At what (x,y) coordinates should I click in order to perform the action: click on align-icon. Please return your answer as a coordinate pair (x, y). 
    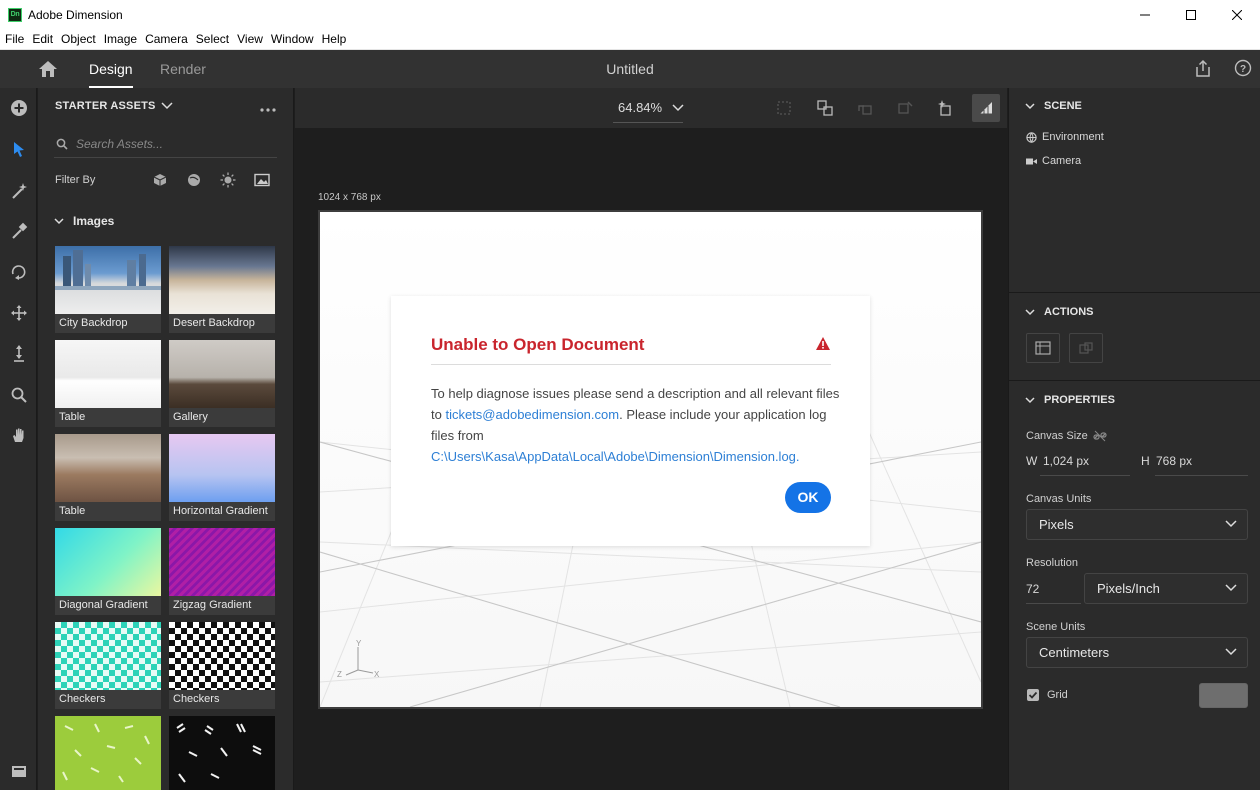
    Looking at the image, I should click on (825, 108).